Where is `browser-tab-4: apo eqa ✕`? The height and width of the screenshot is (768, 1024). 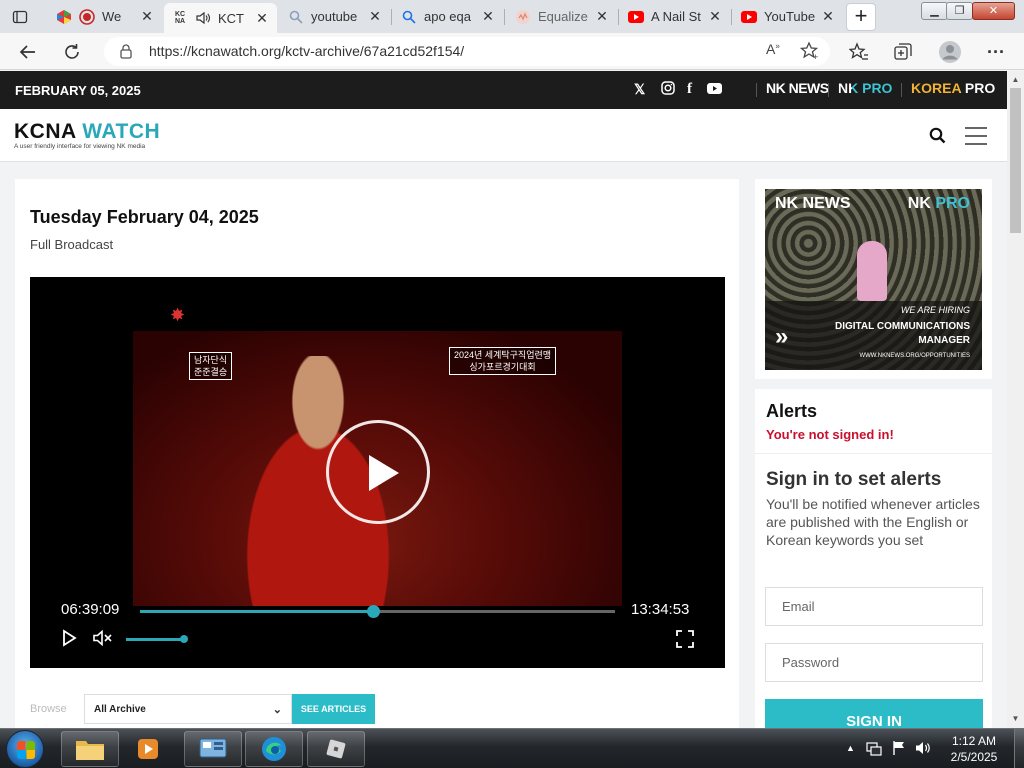
browser-tab-4: apo eqa ✕ is located at coordinates (448, 16).